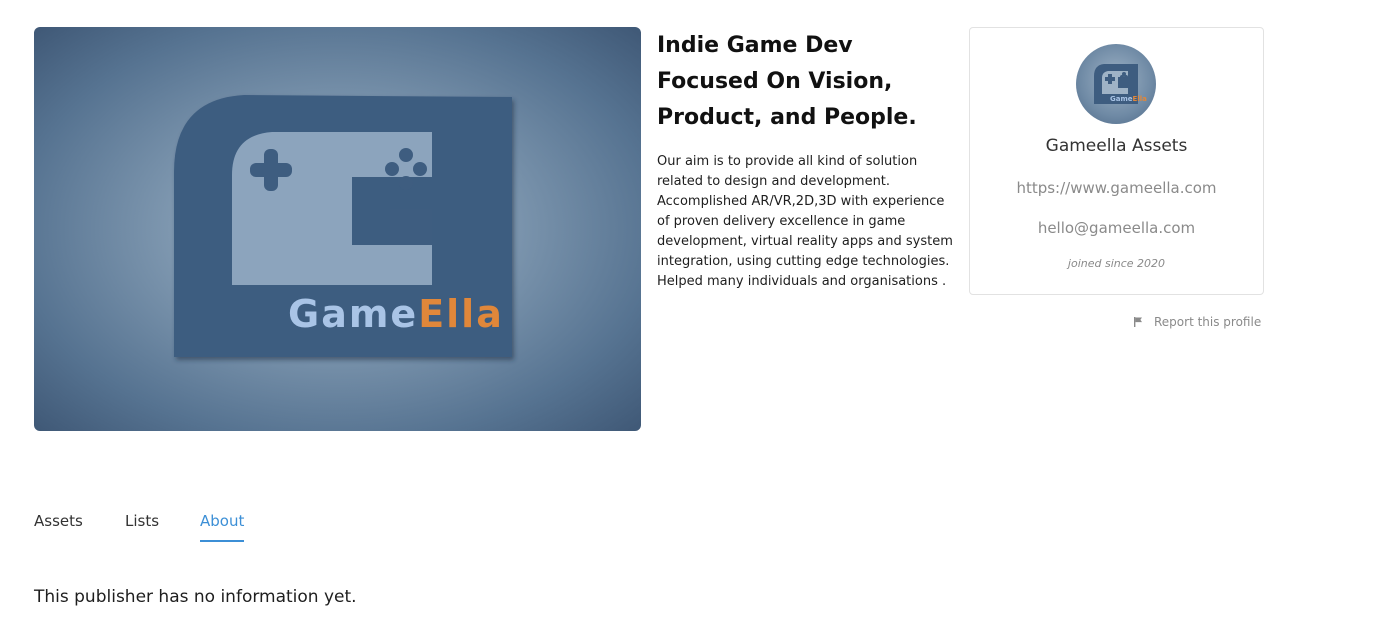 This screenshot has width=1395, height=626. What do you see at coordinates (353, 314) in the screenshot?
I see `logo-text-game: Game` at bounding box center [353, 314].